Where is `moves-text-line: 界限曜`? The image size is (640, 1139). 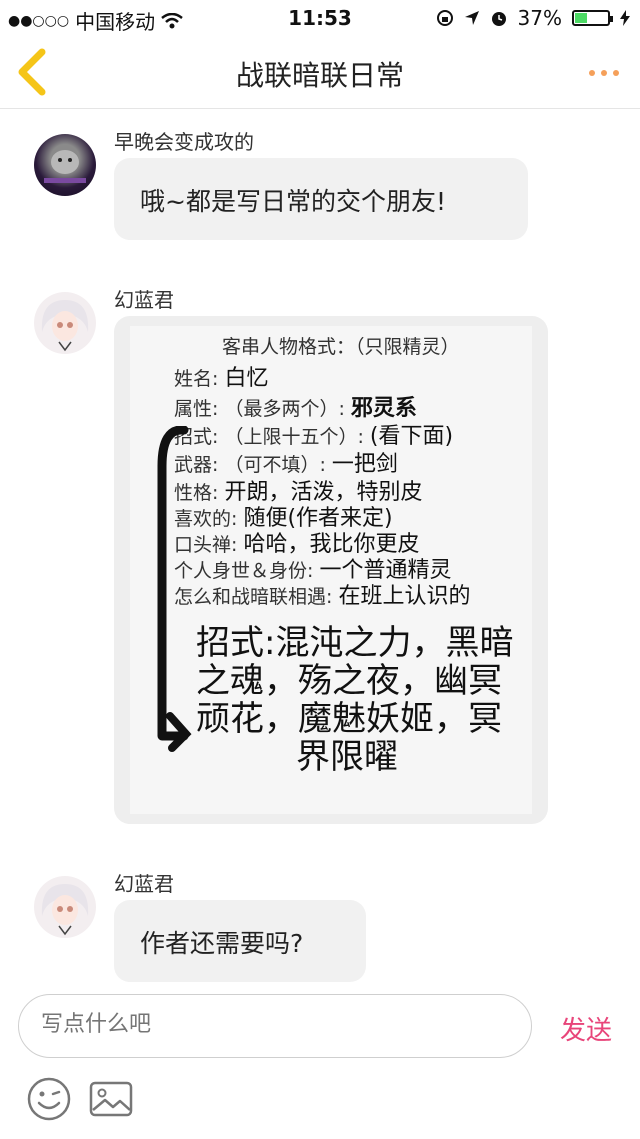 moves-text-line: 界限曜 is located at coordinates (347, 757).